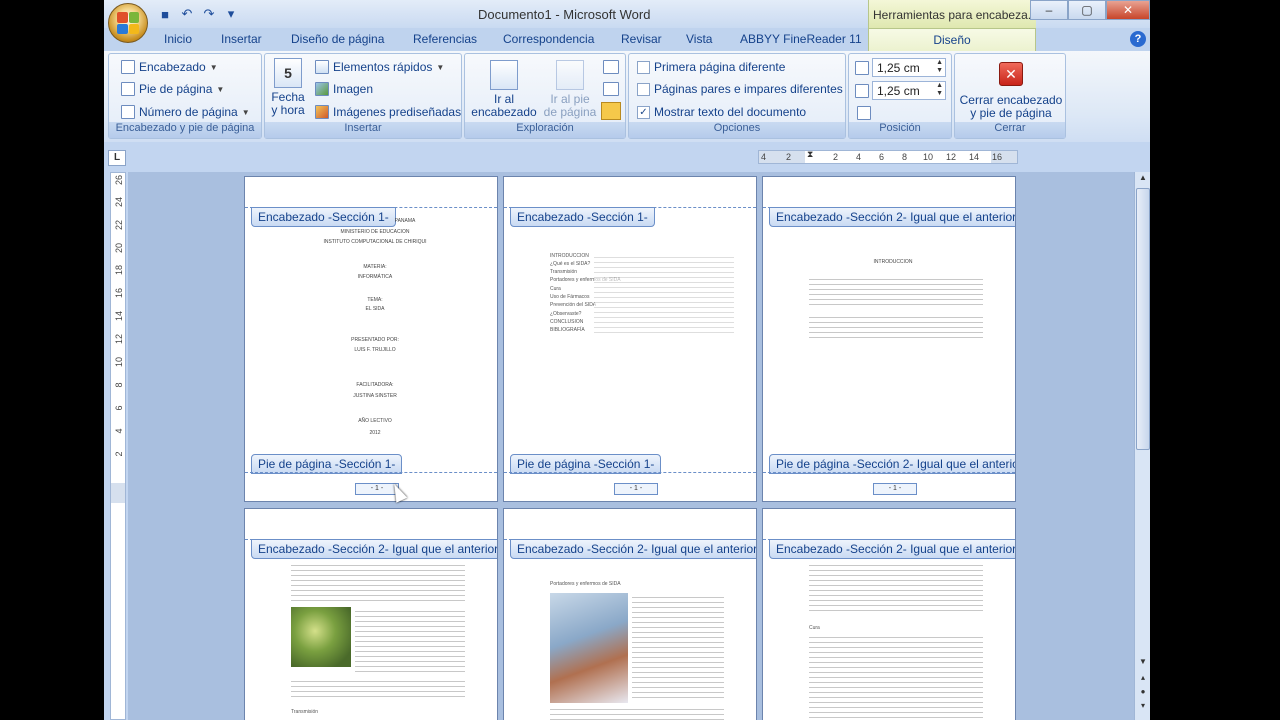 This screenshot has width=1280, height=720. I want to click on customize-qat-icon: ▾, so click(231, 14).